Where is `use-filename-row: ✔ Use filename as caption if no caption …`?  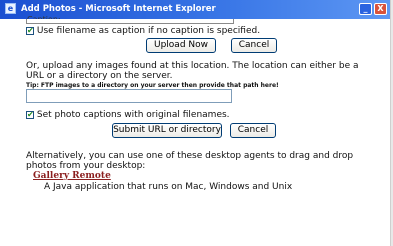 use-filename-row: ✔ Use filename as caption if no caption … is located at coordinates (143, 31).